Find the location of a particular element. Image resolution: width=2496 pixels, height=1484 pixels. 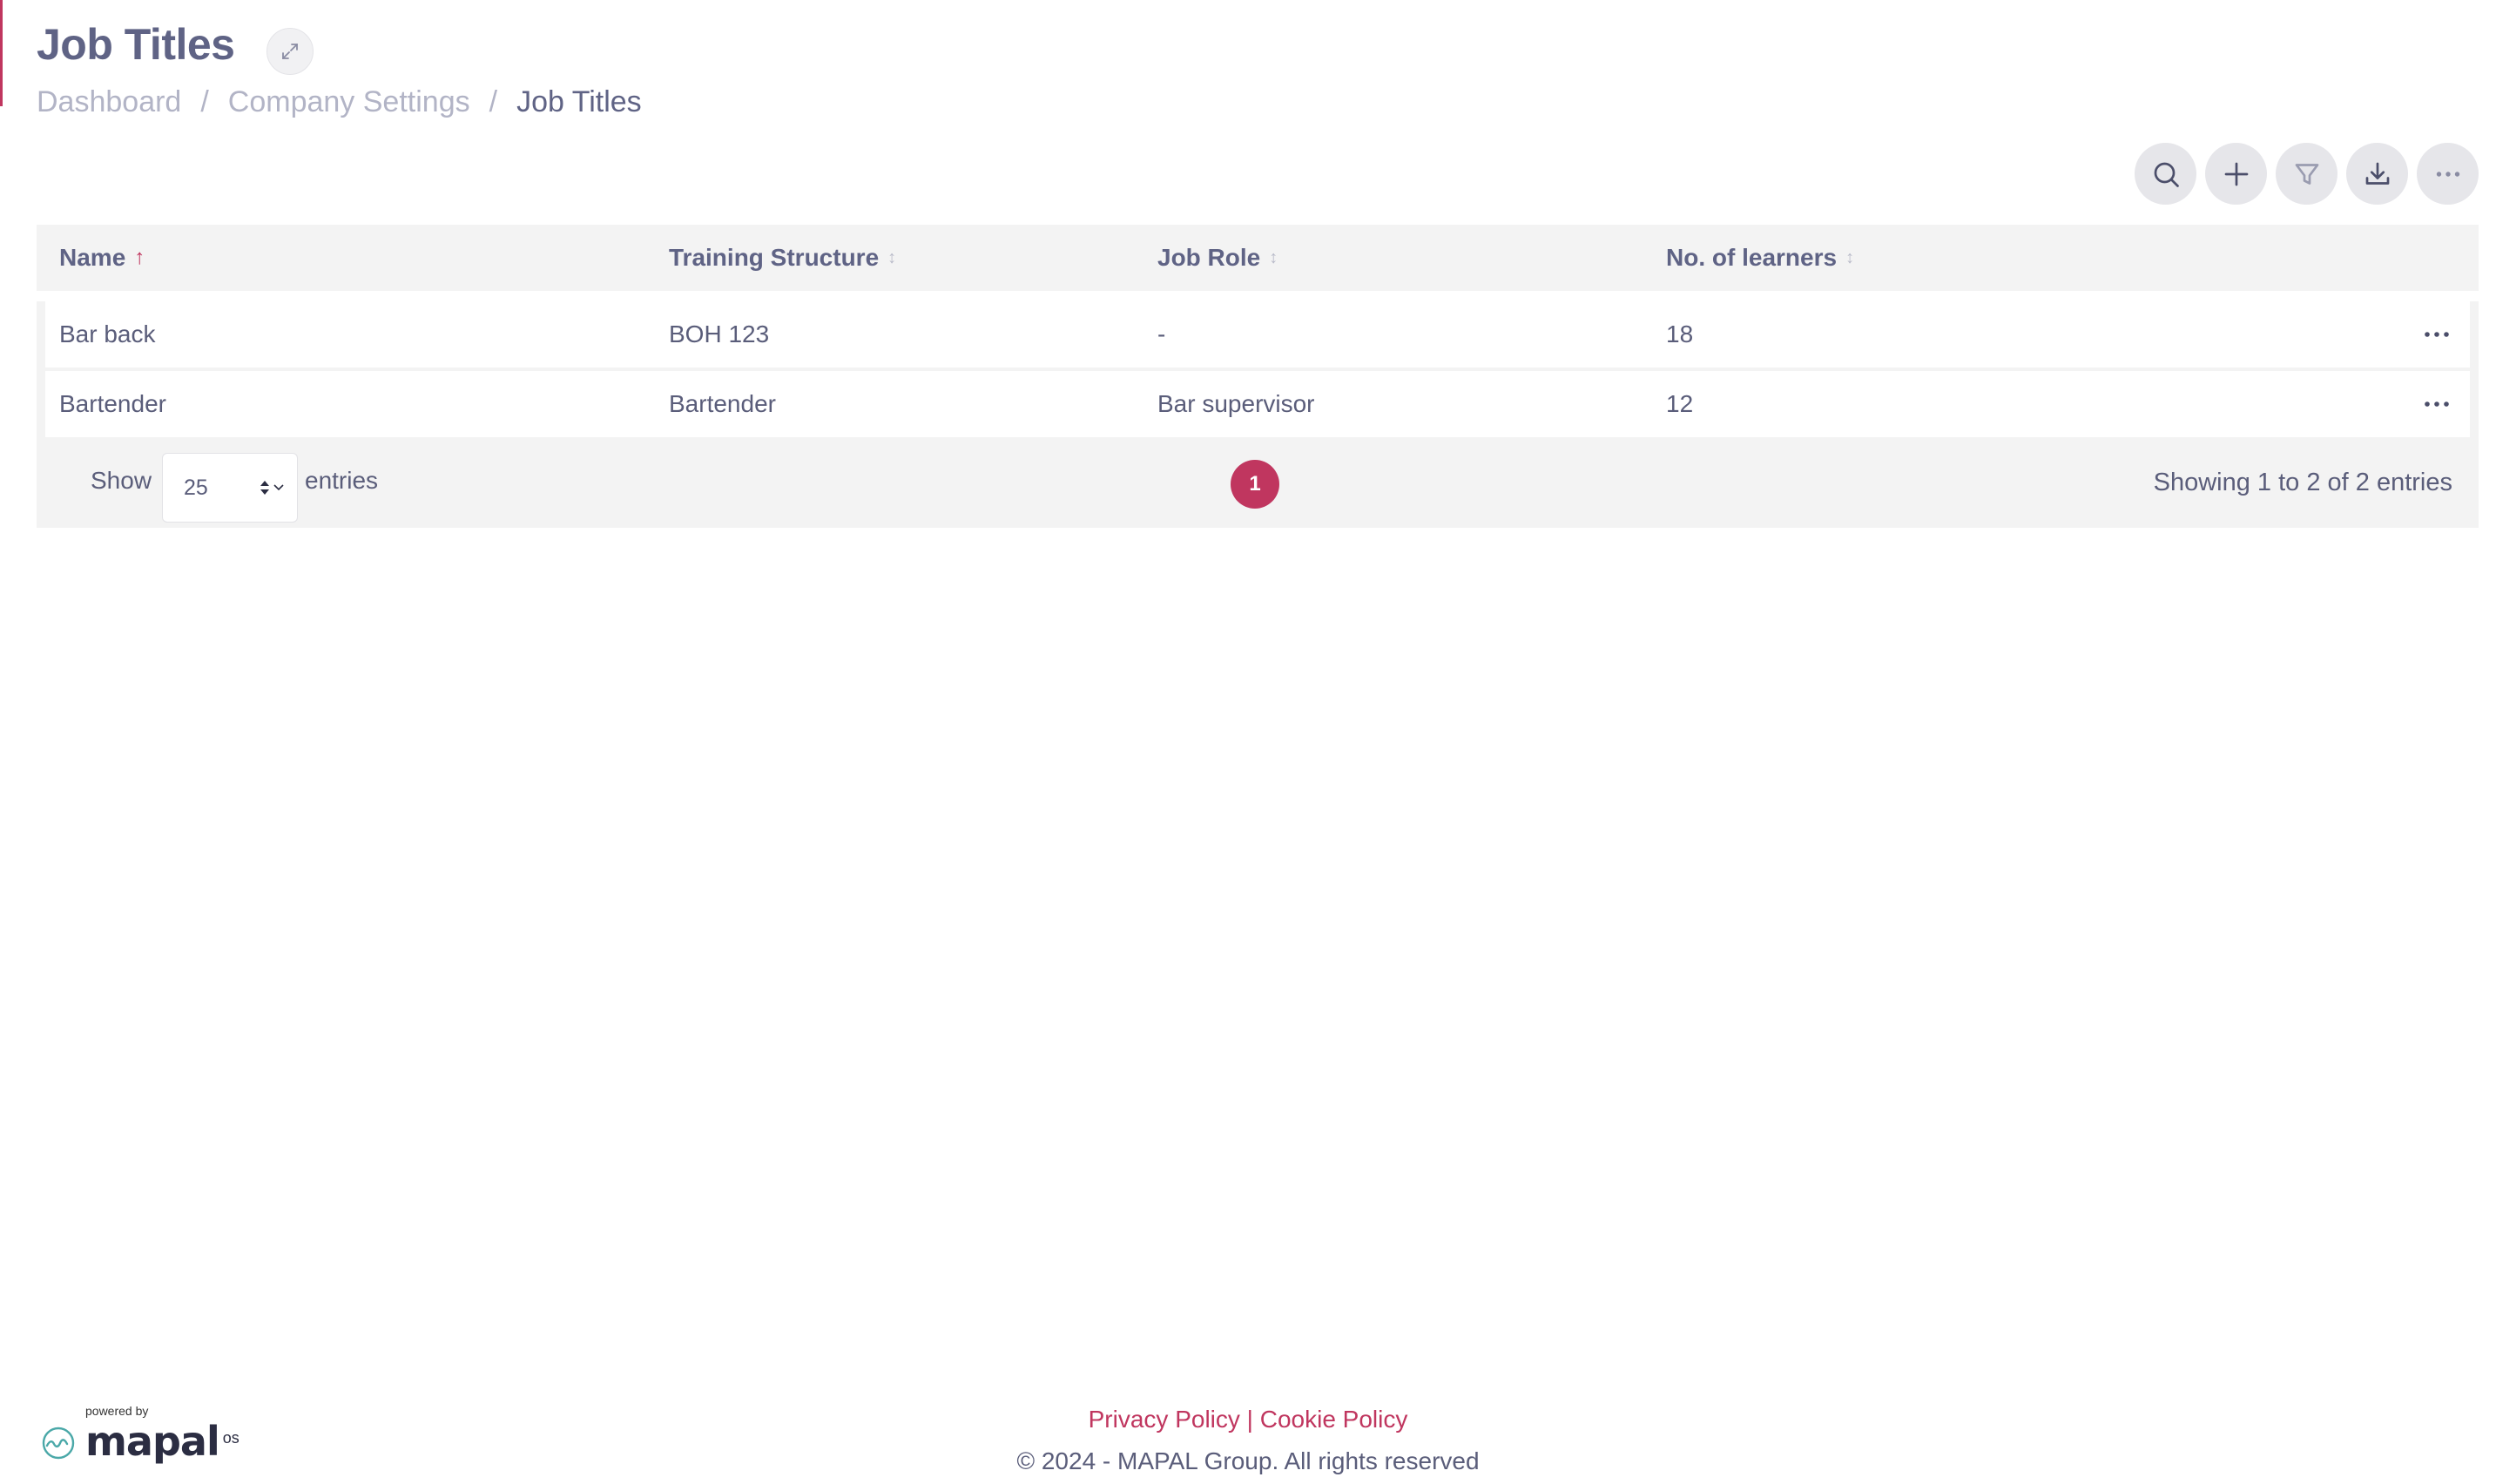

column-header-label: No. of learners is located at coordinates (1752, 257).